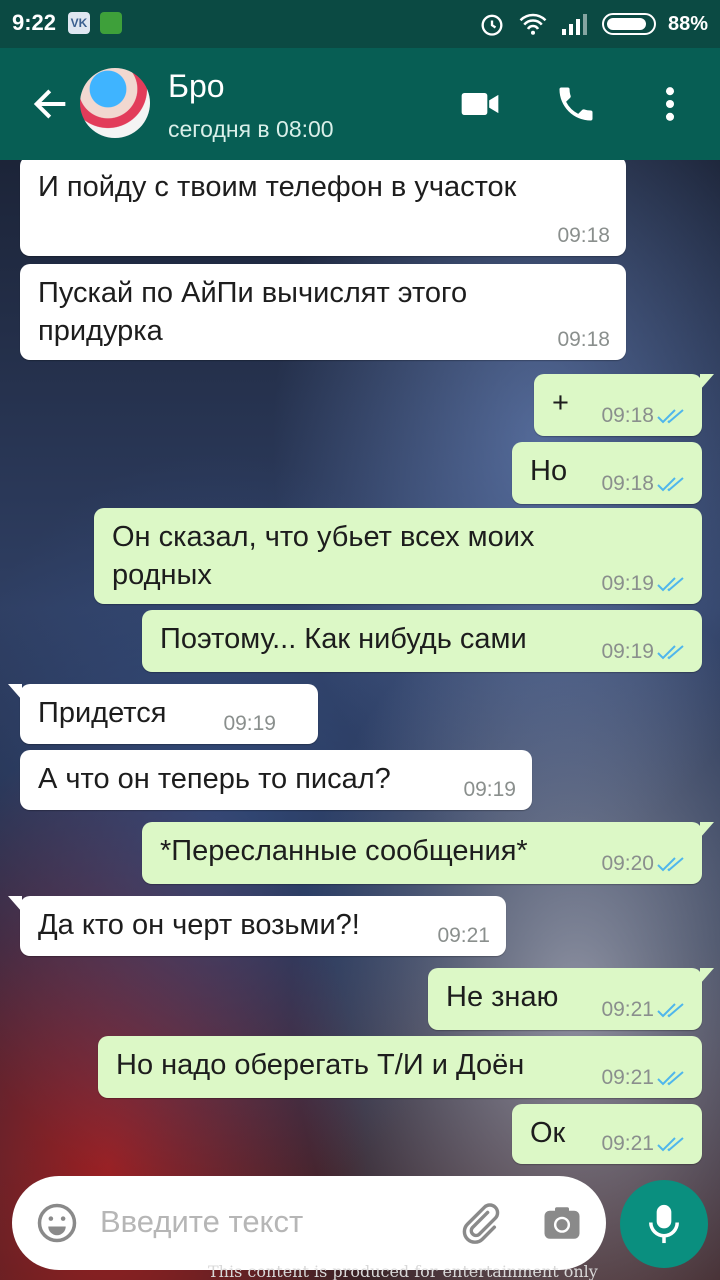 The width and height of the screenshot is (720, 1280). What do you see at coordinates (492, 25) in the screenshot?
I see `alarm-icon` at bounding box center [492, 25].